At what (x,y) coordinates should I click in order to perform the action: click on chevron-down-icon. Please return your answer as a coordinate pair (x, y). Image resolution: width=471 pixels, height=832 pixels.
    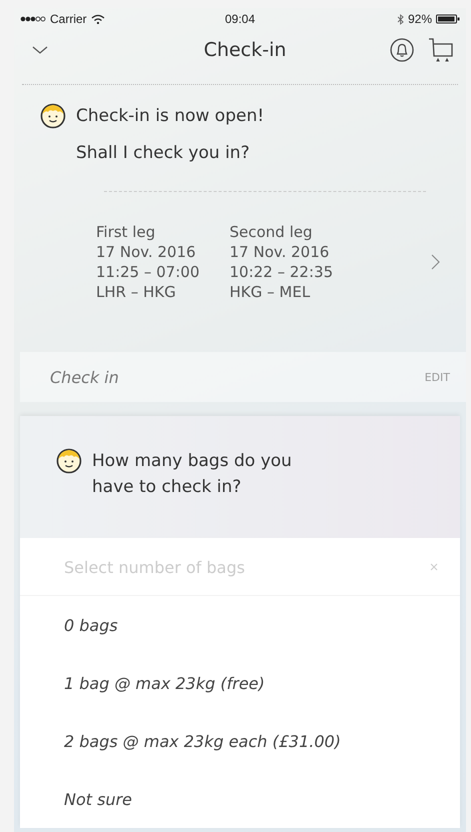
    Looking at the image, I should click on (40, 50).